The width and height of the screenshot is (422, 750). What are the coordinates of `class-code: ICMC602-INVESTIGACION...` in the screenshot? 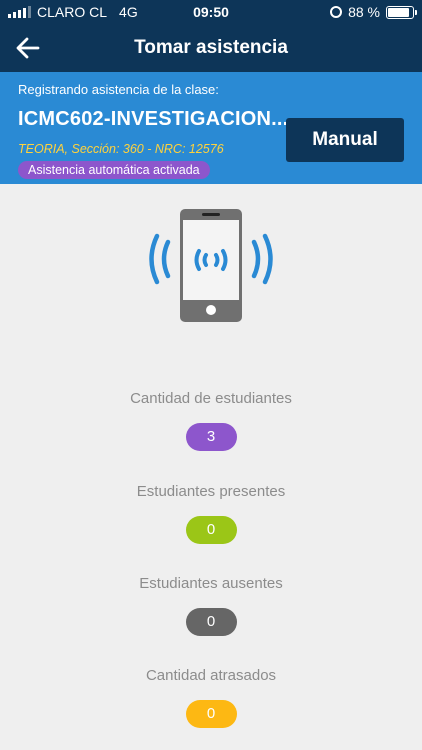 It's located at (153, 119).